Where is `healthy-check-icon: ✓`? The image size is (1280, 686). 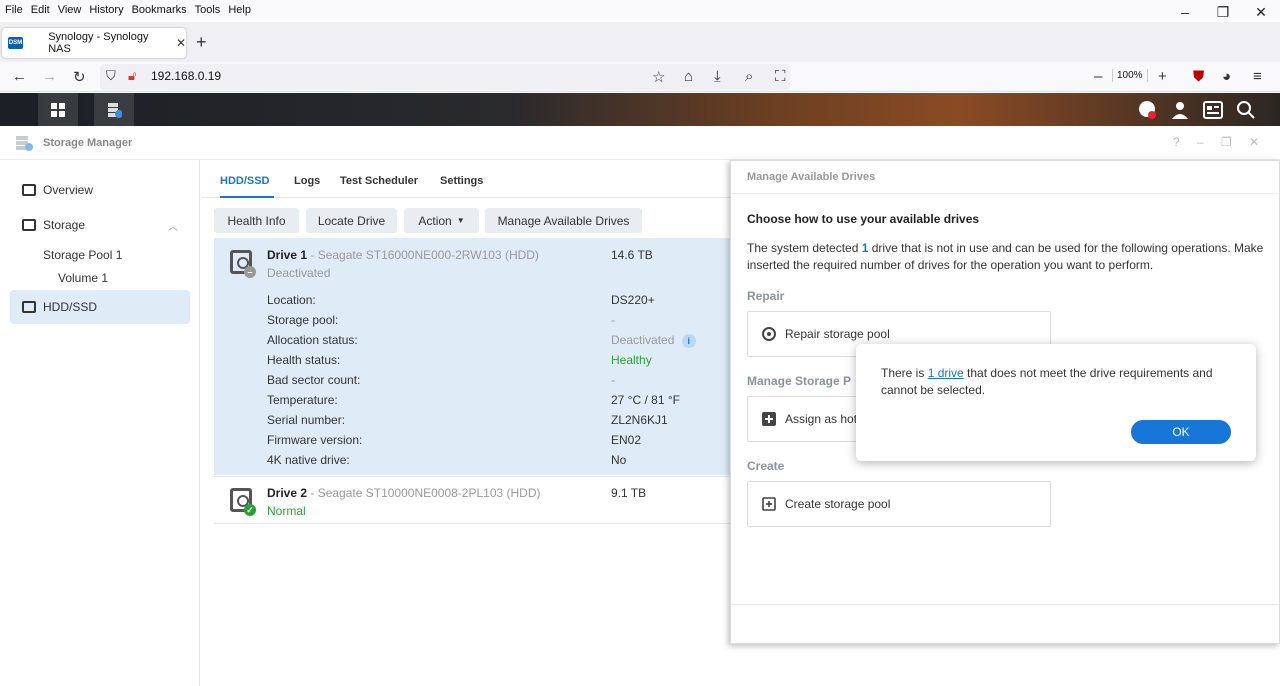 healthy-check-icon: ✓ is located at coordinates (250, 510).